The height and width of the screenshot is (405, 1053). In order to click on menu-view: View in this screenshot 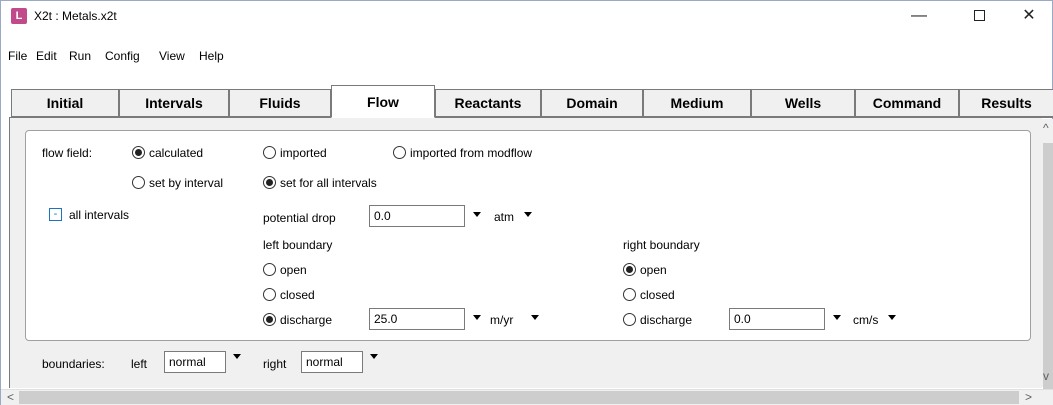, I will do `click(172, 56)`.